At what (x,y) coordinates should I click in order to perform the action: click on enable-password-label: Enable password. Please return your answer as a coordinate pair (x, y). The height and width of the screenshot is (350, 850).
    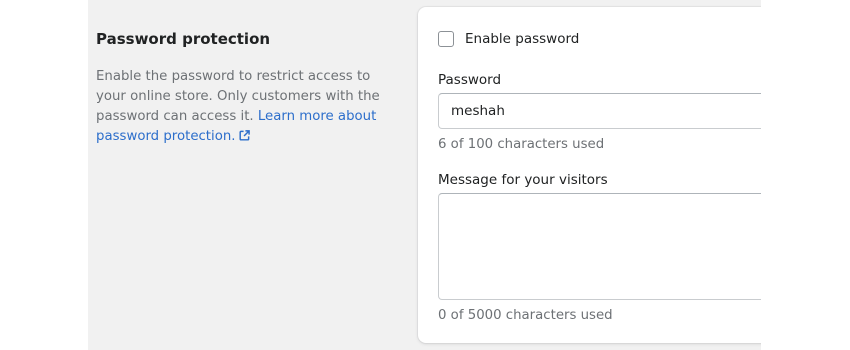
    Looking at the image, I should click on (522, 39).